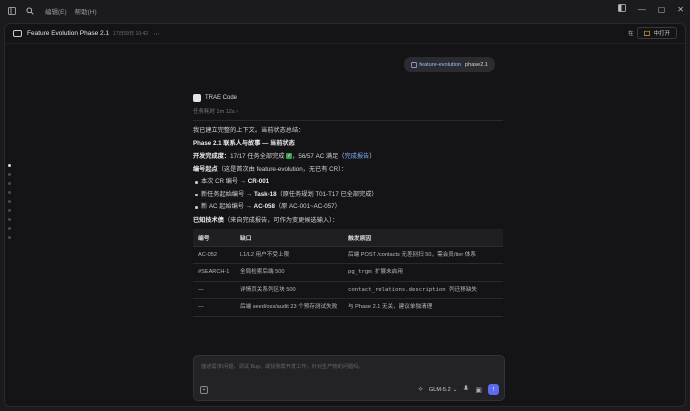 Image resolution: width=690 pixels, height=411 pixels. I want to click on microphone-icon, so click(466, 389).